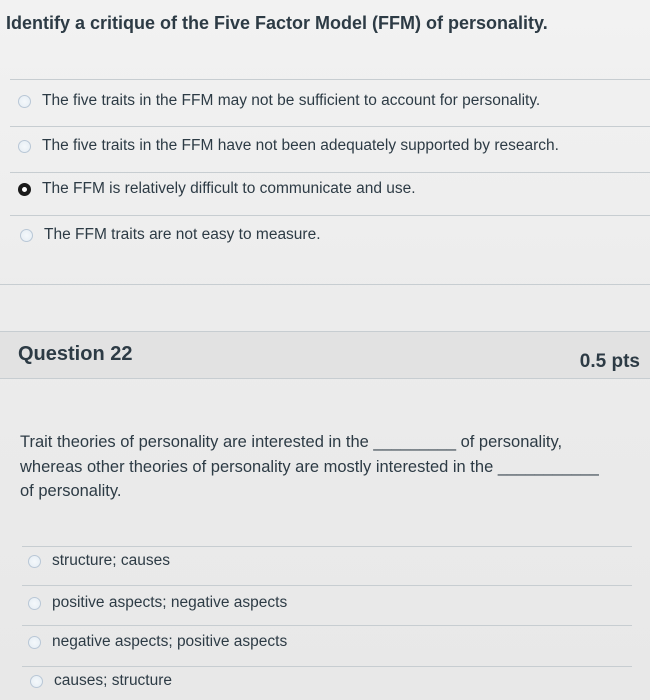 The image size is (650, 700). I want to click on answer-label: causes; structure, so click(113, 680).